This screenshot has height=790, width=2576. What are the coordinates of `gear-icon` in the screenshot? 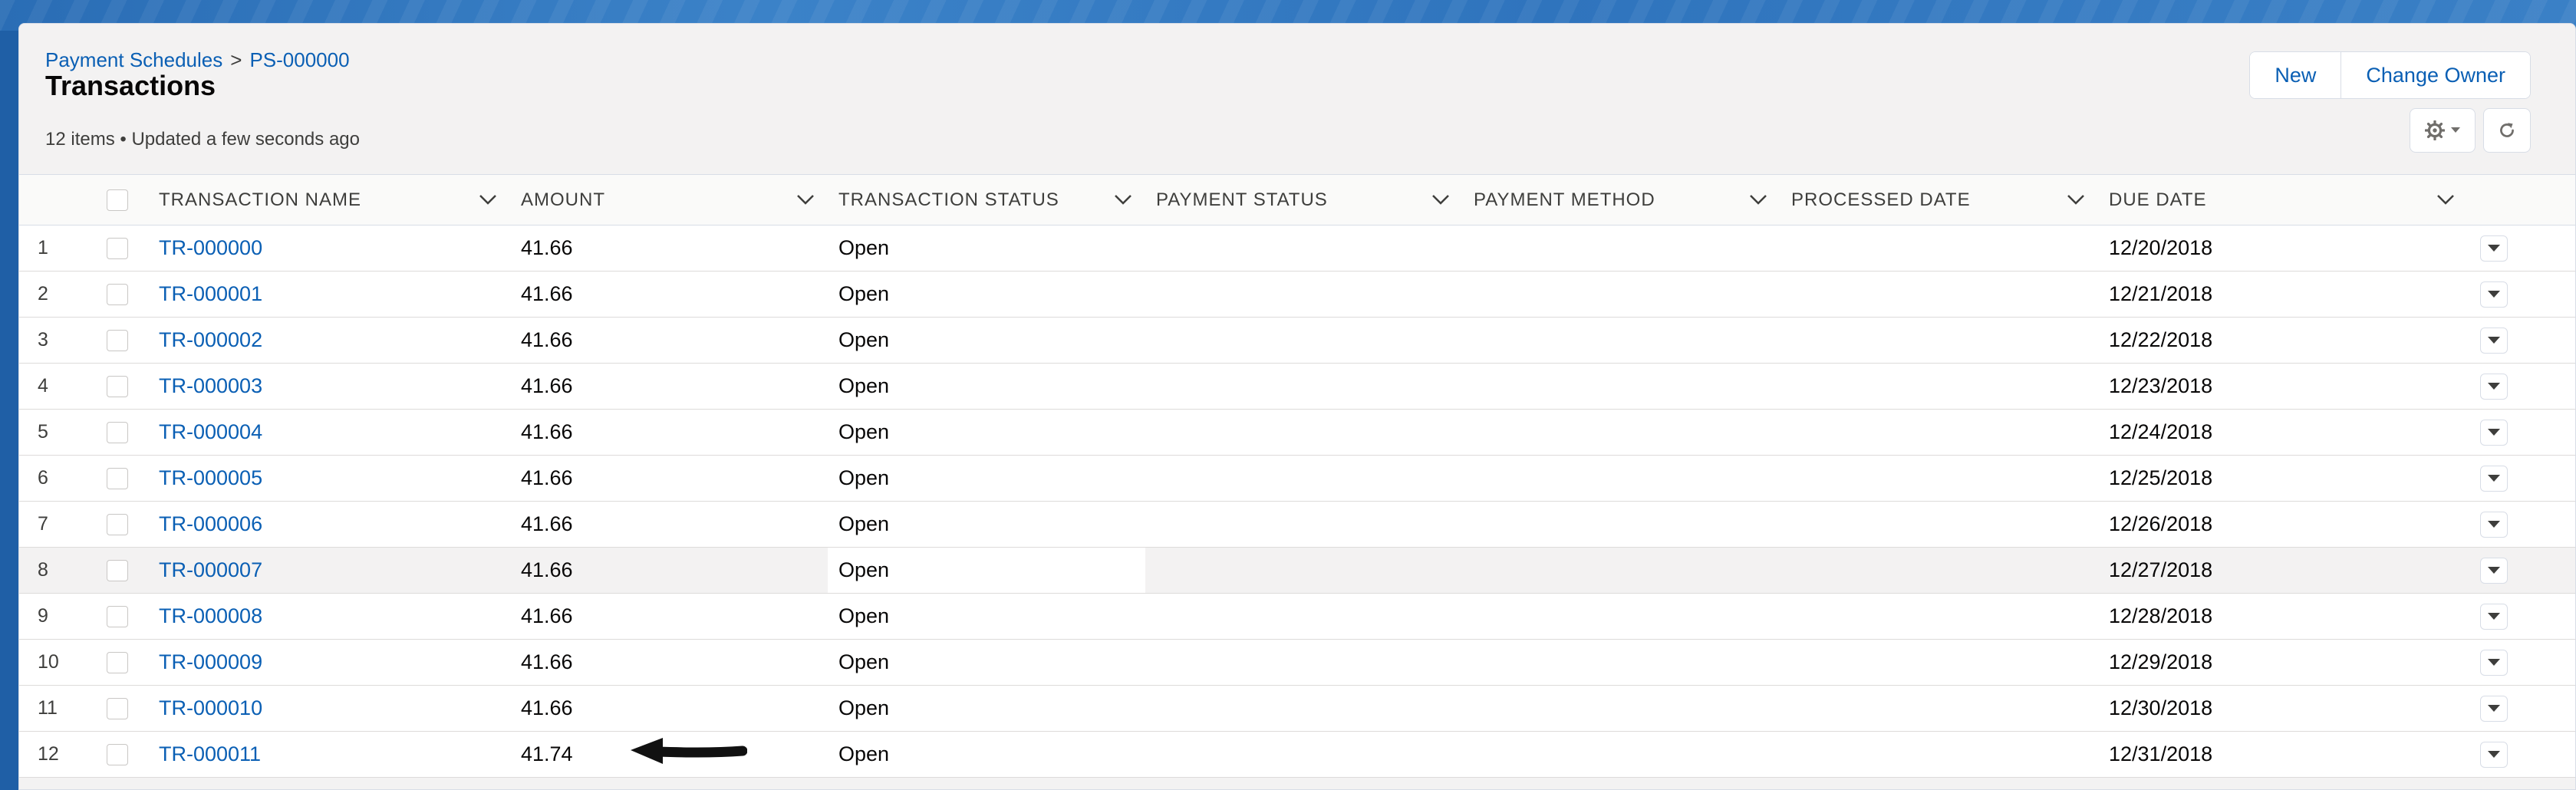 It's located at (2435, 130).